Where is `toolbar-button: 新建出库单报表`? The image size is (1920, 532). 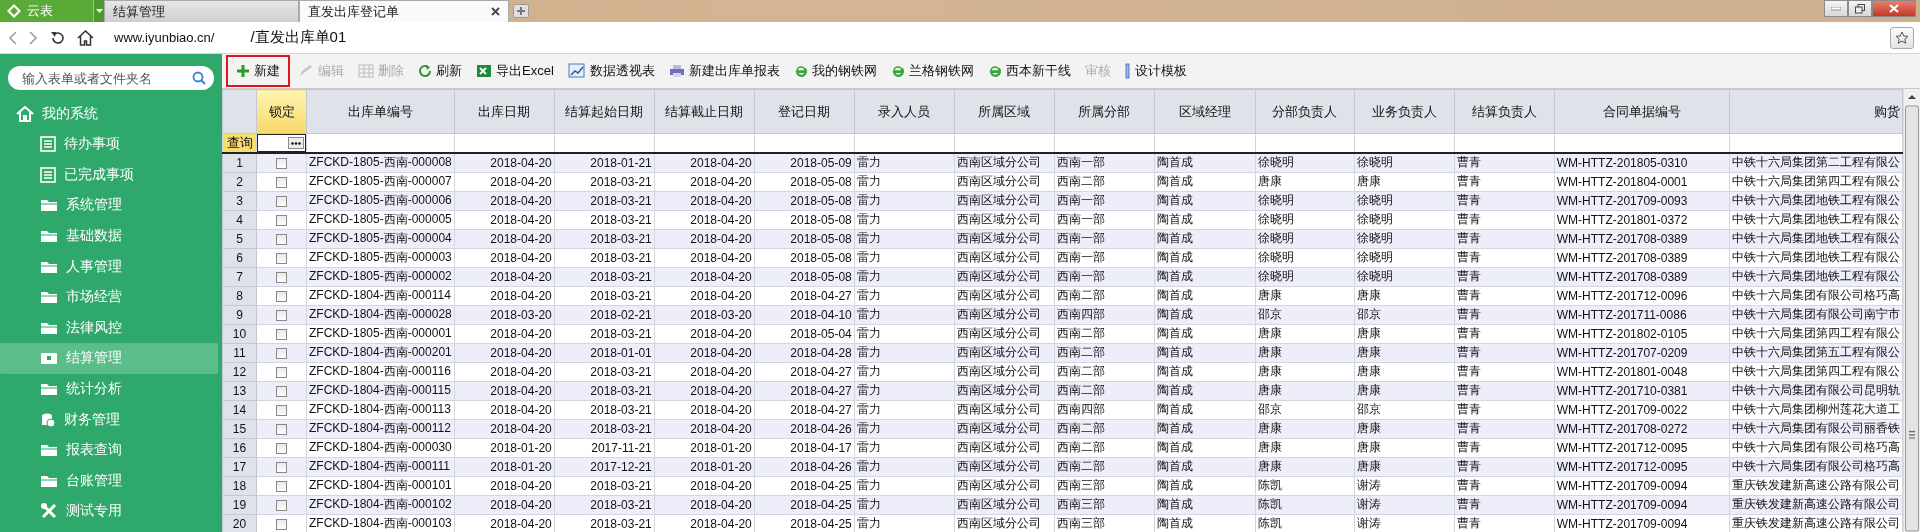
toolbar-button: 新建出库单报表 is located at coordinates (724, 71).